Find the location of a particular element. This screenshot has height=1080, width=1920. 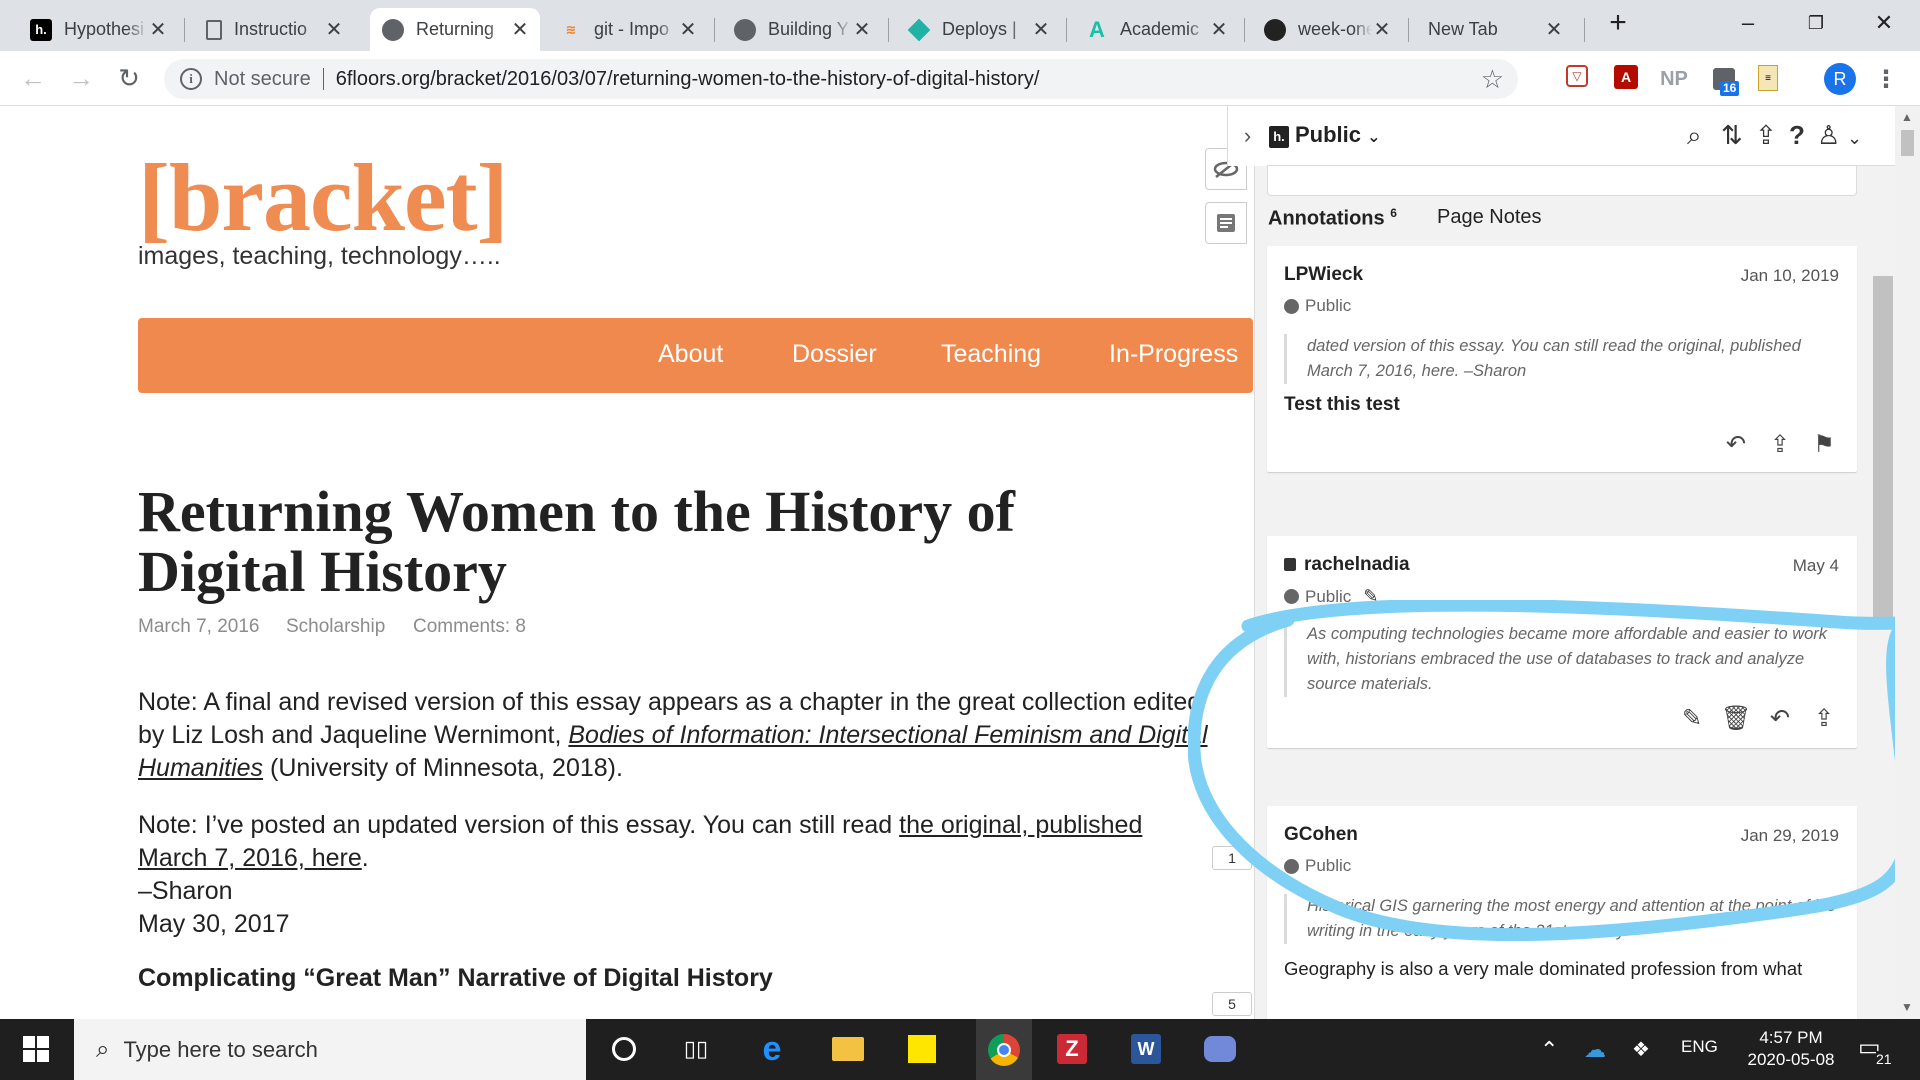

taskbar-search-box: ⌕ Type here to search is located at coordinates (330, 1049).